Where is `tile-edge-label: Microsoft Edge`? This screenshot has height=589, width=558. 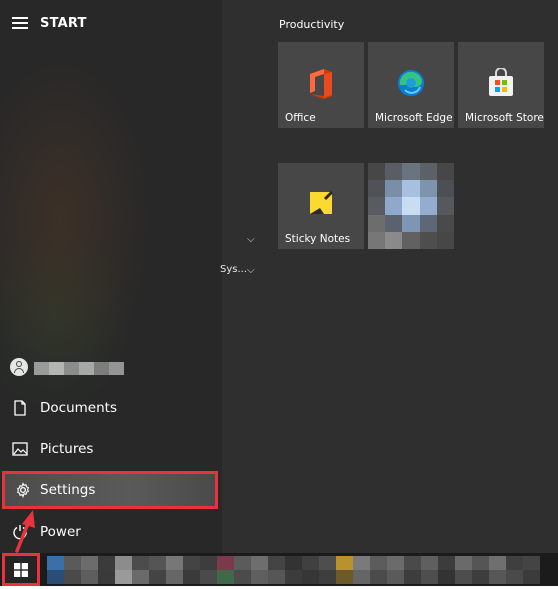
tile-edge-label: Microsoft Edge is located at coordinates (414, 118).